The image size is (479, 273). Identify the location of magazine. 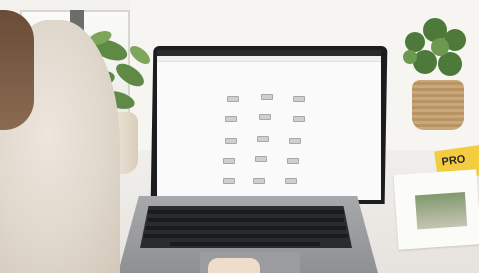
(436, 209).